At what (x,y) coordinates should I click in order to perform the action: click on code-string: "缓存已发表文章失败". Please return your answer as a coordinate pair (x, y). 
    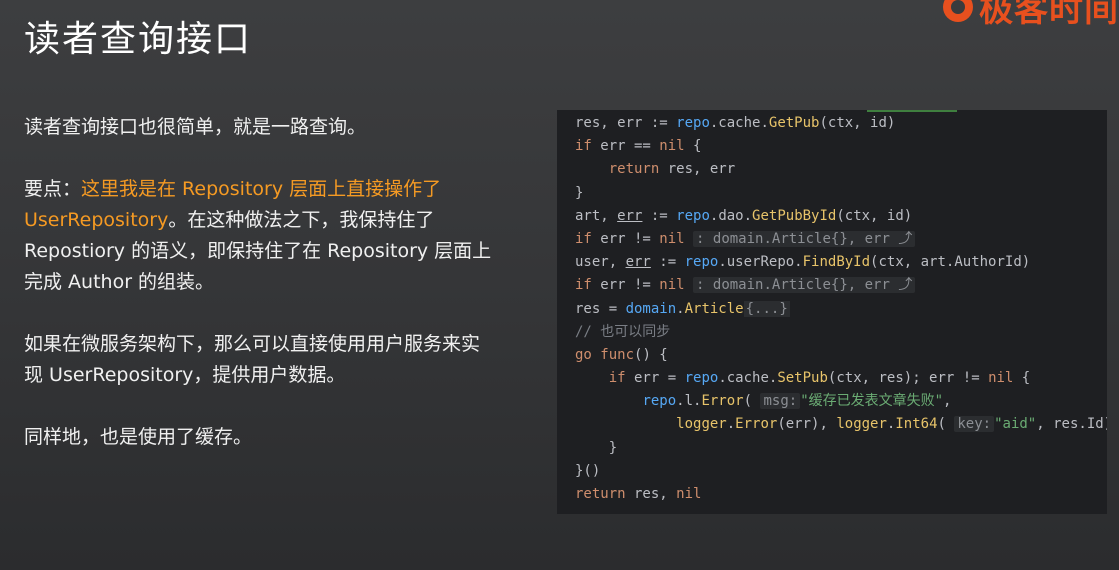
    Looking at the image, I should click on (872, 401).